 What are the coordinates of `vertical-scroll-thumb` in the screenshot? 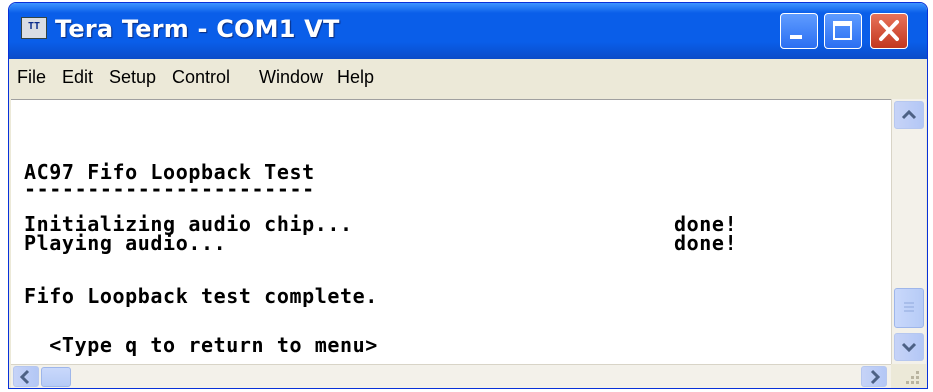 It's located at (909, 308).